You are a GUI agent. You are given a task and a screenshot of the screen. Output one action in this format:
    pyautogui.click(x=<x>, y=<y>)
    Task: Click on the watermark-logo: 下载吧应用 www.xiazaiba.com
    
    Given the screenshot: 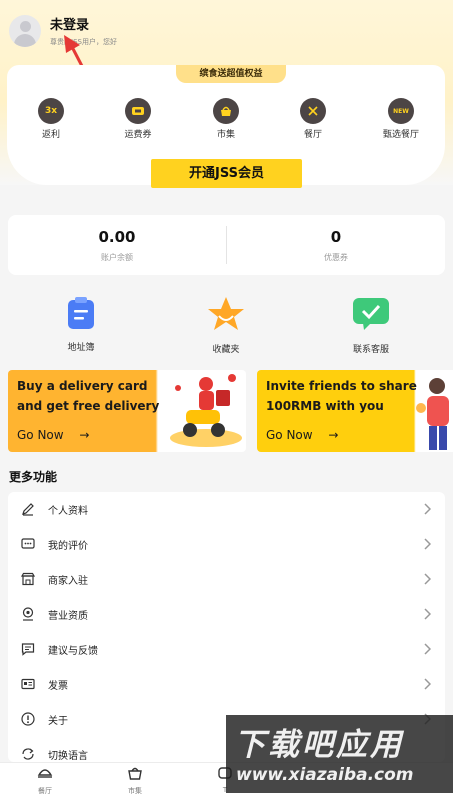 What is the action you would take?
    pyautogui.click(x=339, y=754)
    